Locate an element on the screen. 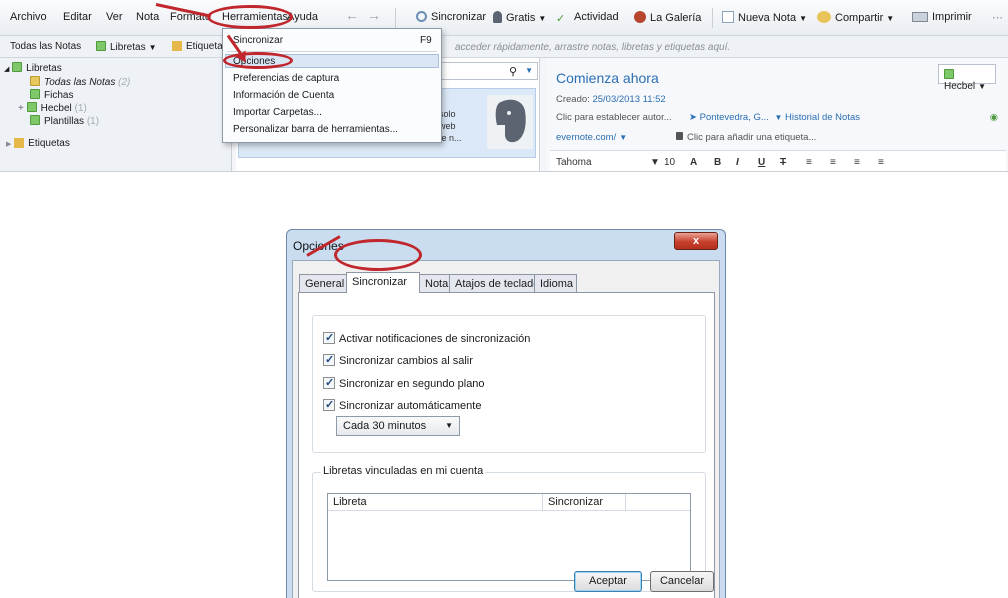 This screenshot has height=598, width=1008. history-link: Historial de Notas is located at coordinates (822, 117).